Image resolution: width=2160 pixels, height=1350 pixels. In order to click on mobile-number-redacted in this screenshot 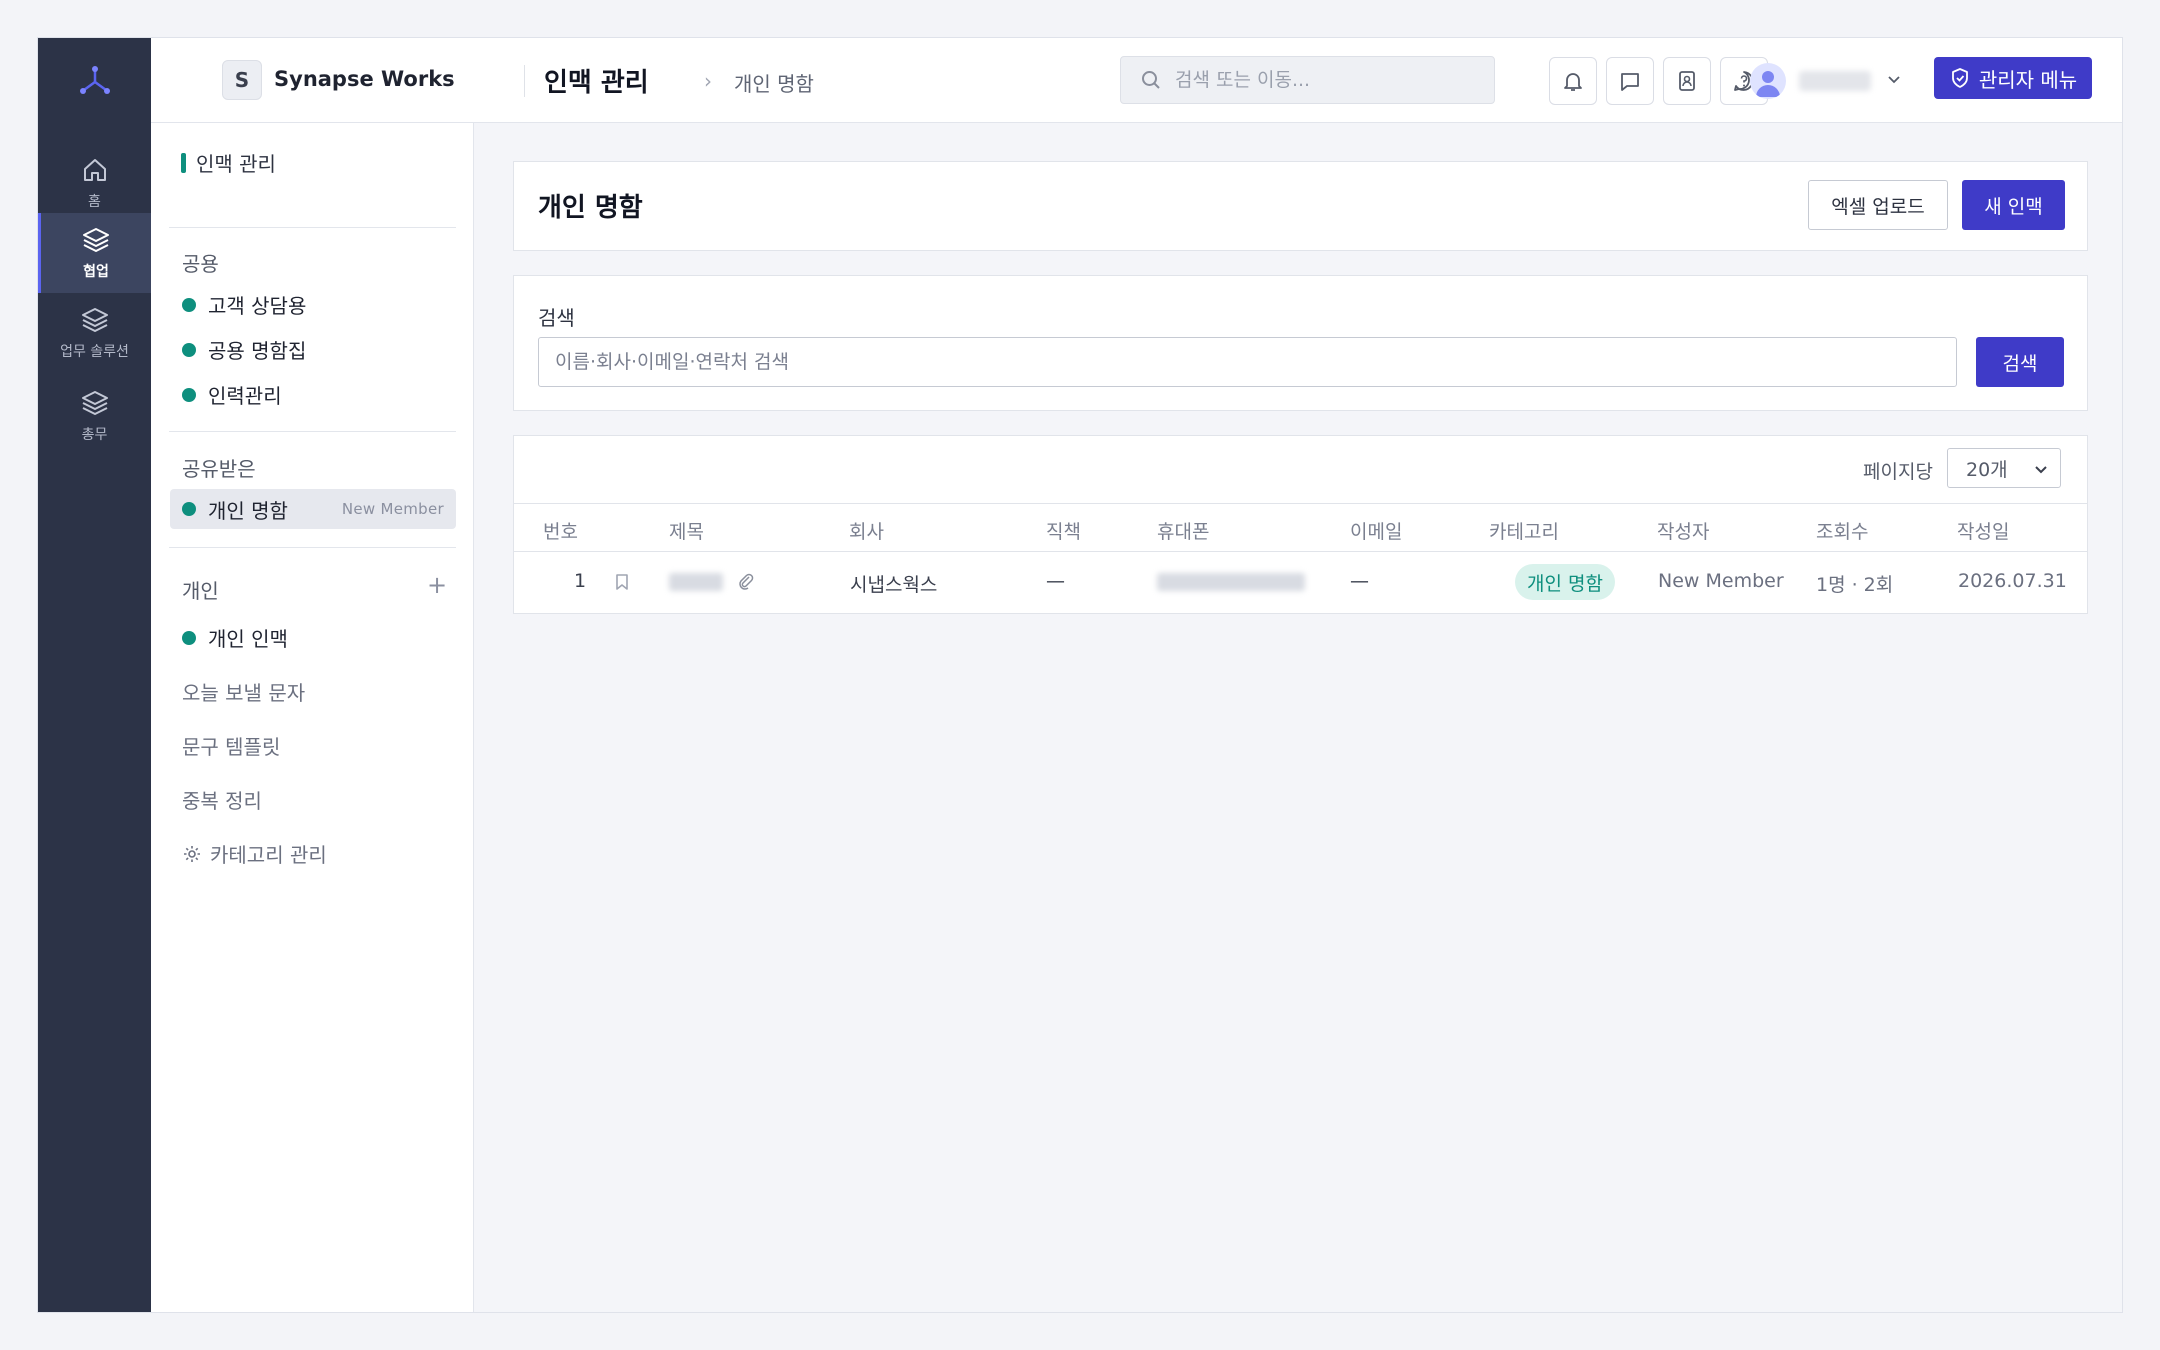, I will do `click(1231, 582)`.